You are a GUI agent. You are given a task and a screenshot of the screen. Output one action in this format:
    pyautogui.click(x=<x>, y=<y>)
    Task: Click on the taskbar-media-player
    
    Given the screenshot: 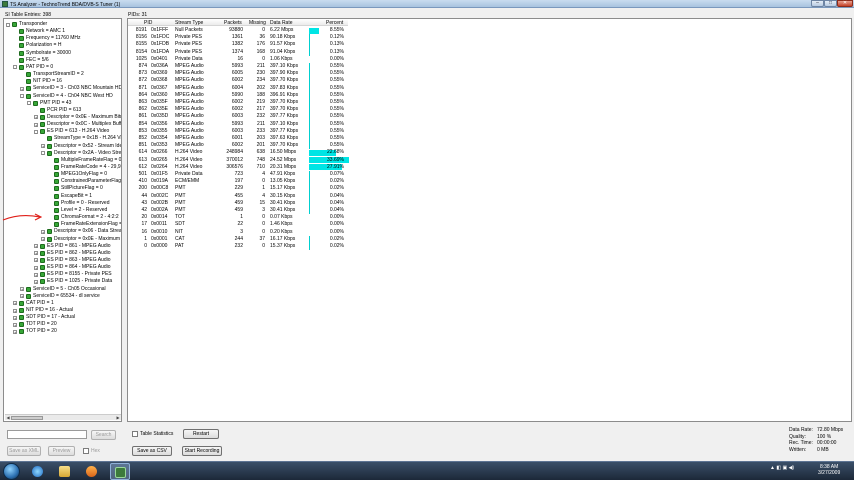 What is the action you would take?
    pyautogui.click(x=92, y=471)
    